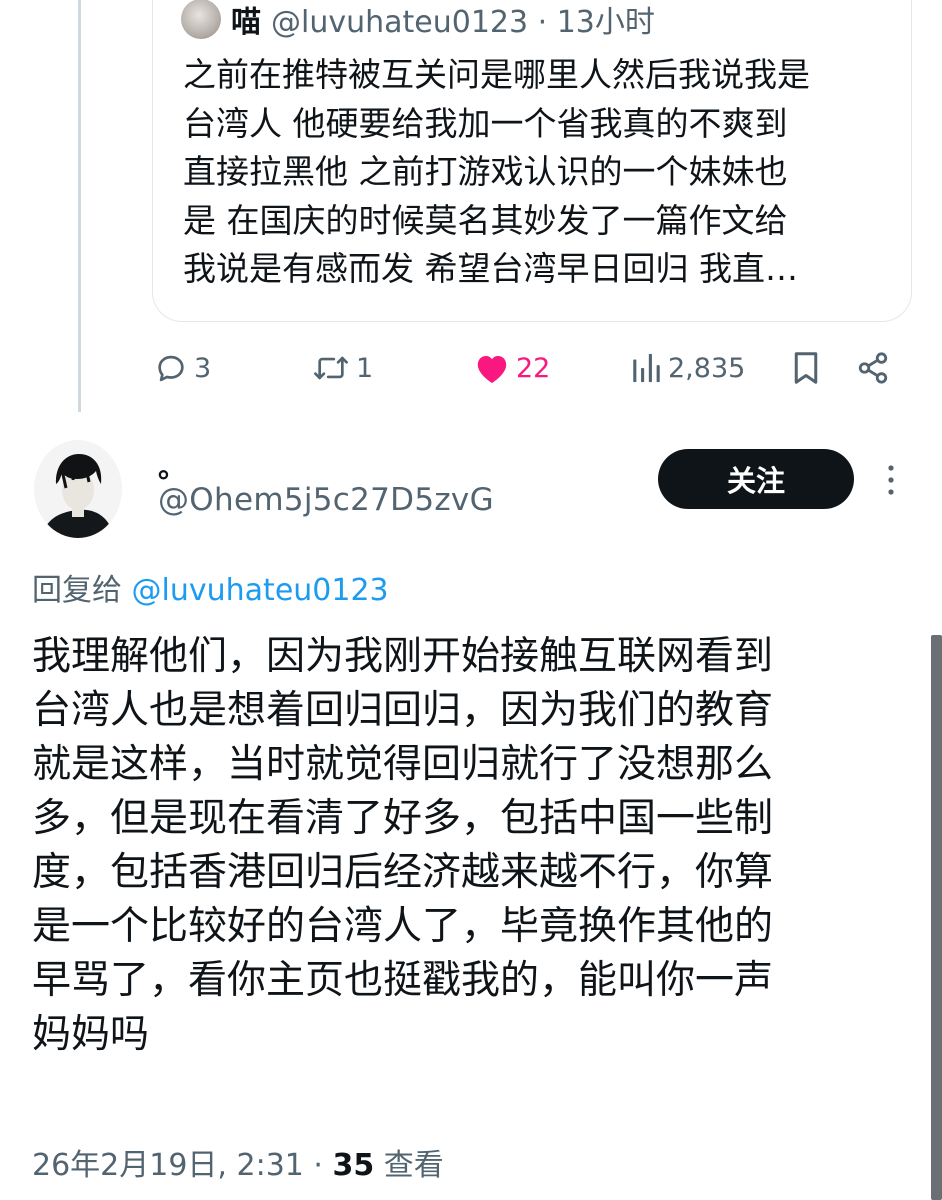  I want to click on tweet-text-line: 多，但是现在看清了好多，包括中国一些制, so click(403, 818).